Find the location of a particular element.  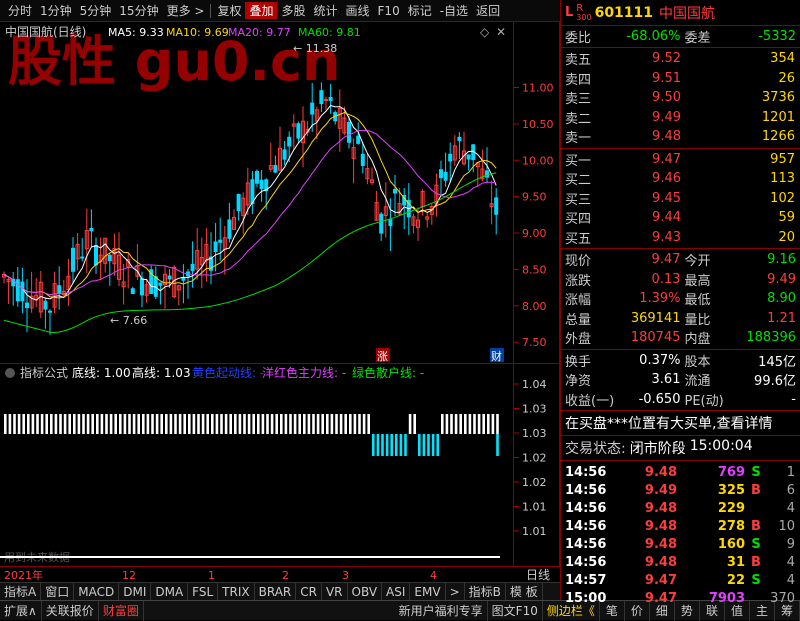

status-right-0: 新用户福利专享 is located at coordinates (441, 610).